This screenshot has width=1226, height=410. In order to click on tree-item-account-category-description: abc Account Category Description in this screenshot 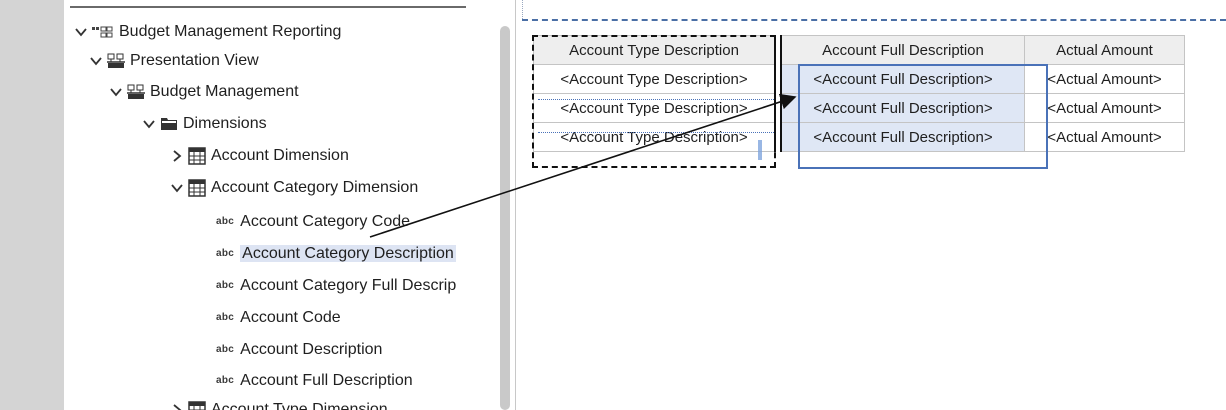, I will do `click(336, 254)`.